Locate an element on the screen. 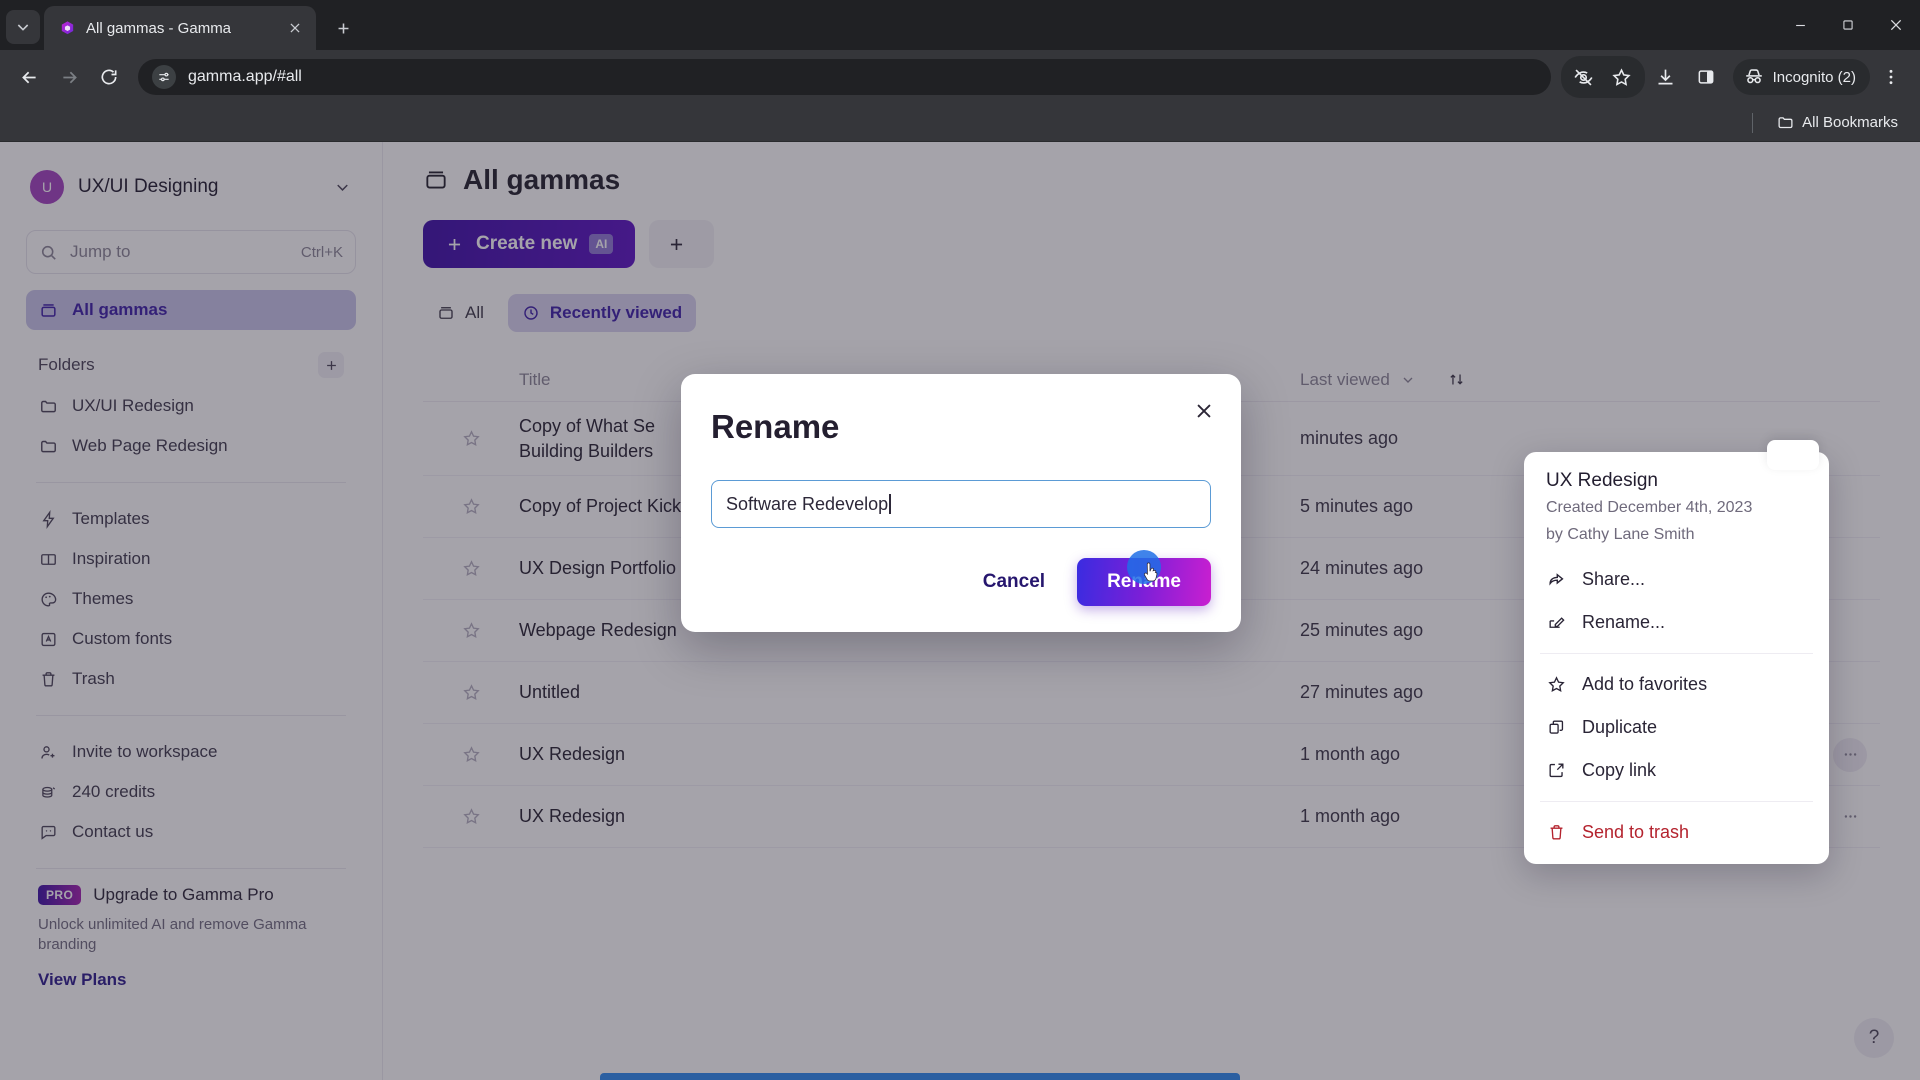 This screenshot has height=1080, width=1920. arrow-left-icon is located at coordinates (28, 77).